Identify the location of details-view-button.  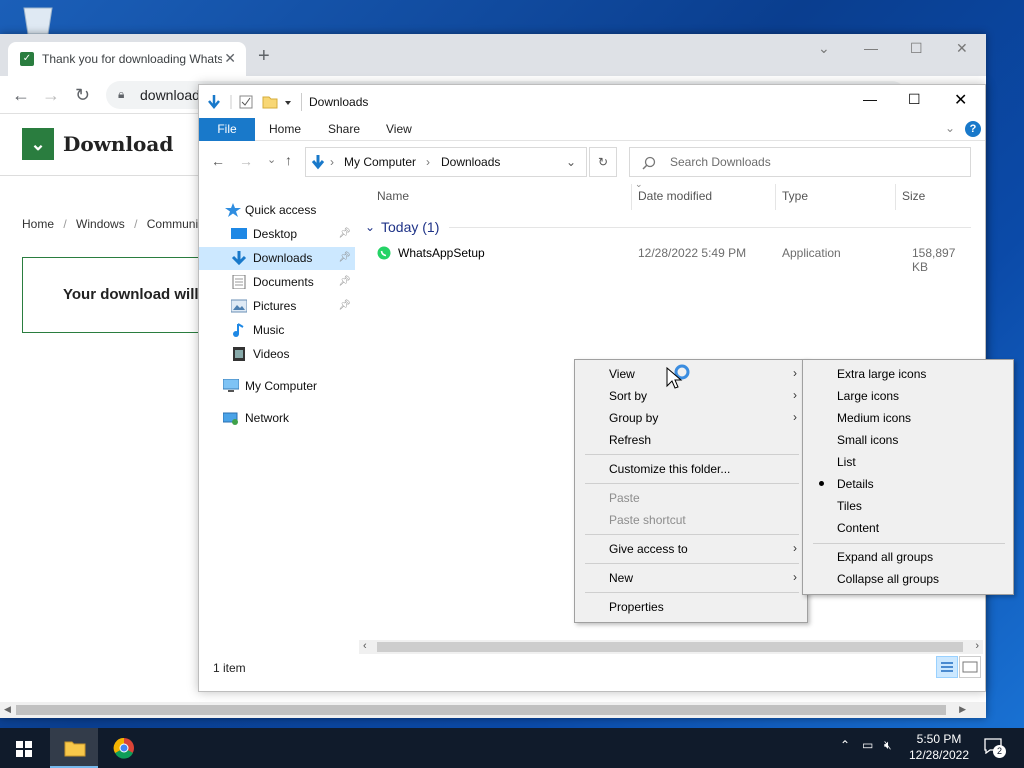
(947, 667).